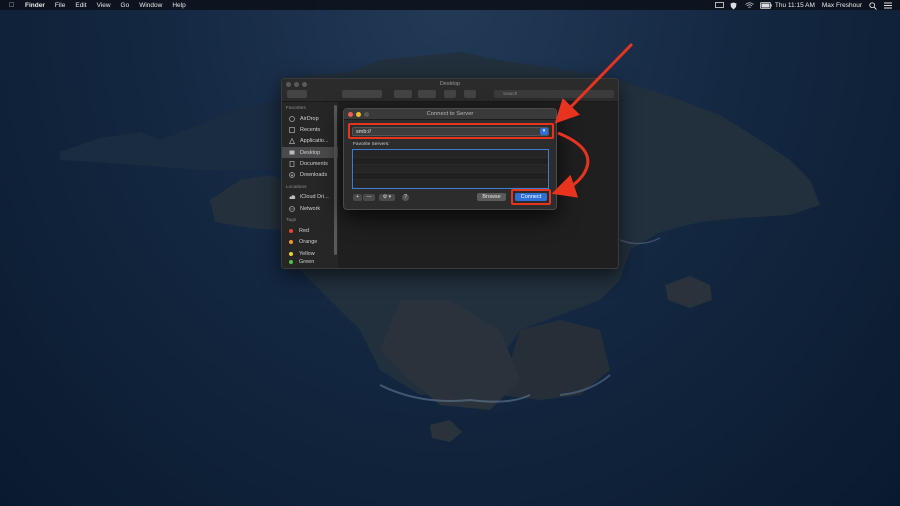 This screenshot has height=506, width=900. What do you see at coordinates (357, 197) in the screenshot?
I see `add-server-button: +` at bounding box center [357, 197].